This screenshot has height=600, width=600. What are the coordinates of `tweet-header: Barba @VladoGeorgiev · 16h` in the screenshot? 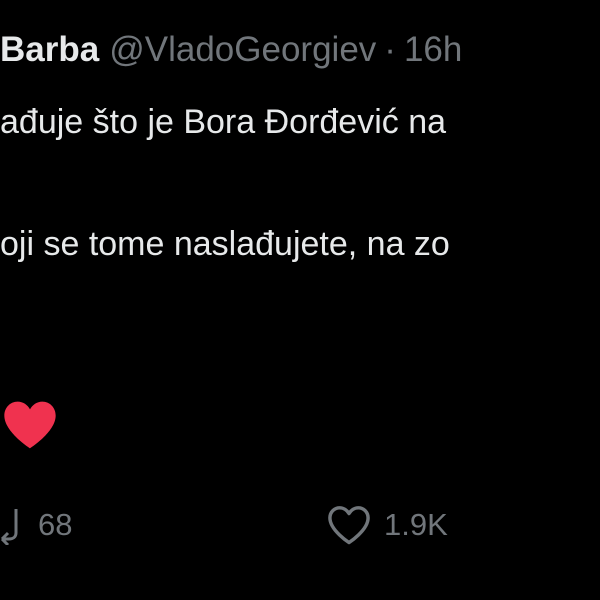 It's located at (231, 50).